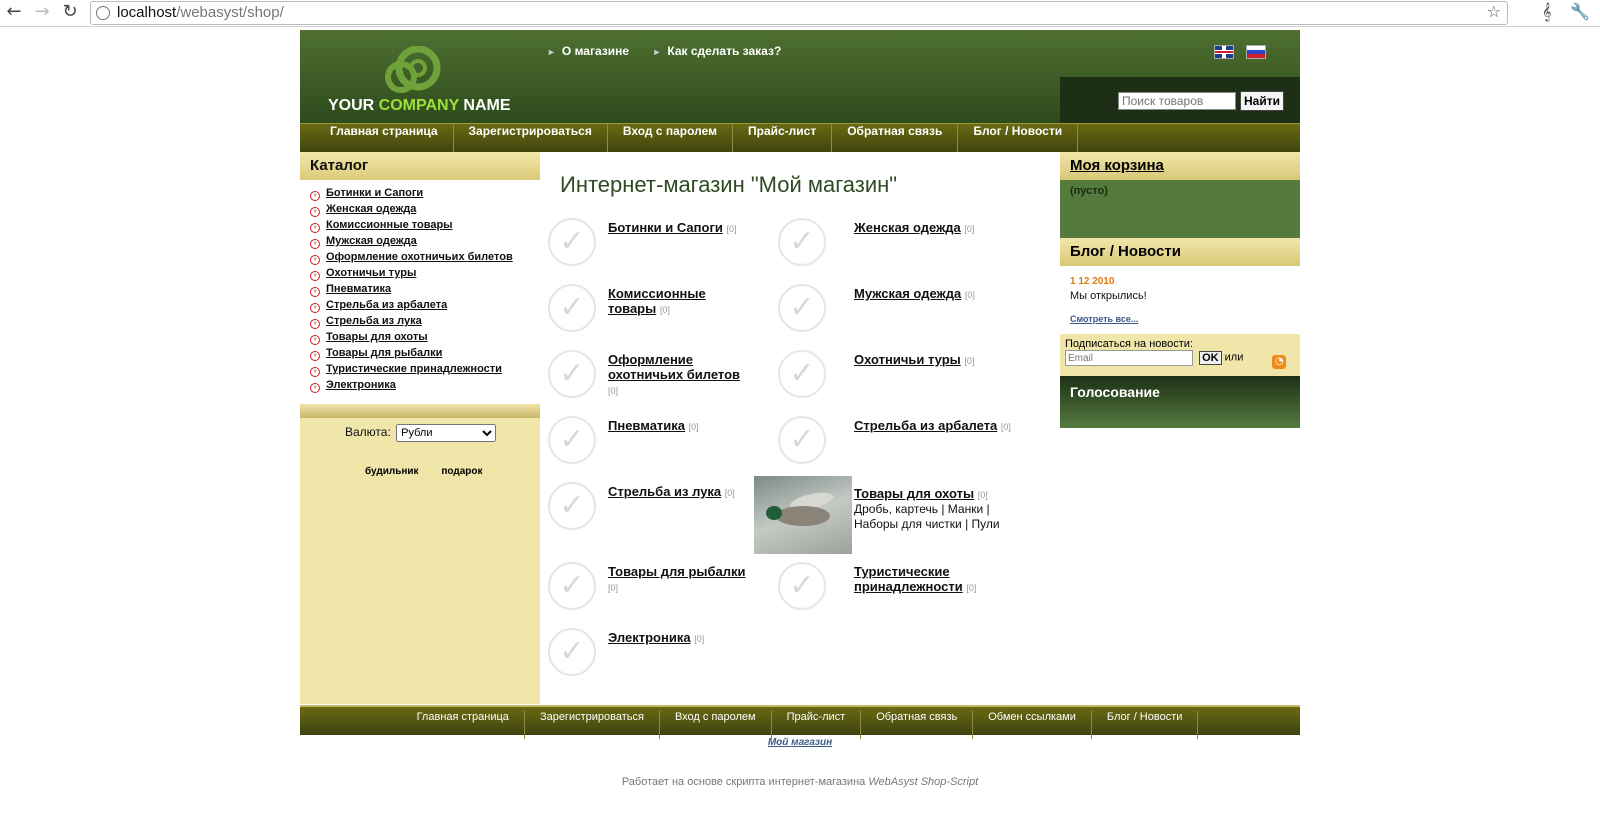 The width and height of the screenshot is (1600, 830). I want to click on menu-login: Вход с паролем, so click(670, 138).